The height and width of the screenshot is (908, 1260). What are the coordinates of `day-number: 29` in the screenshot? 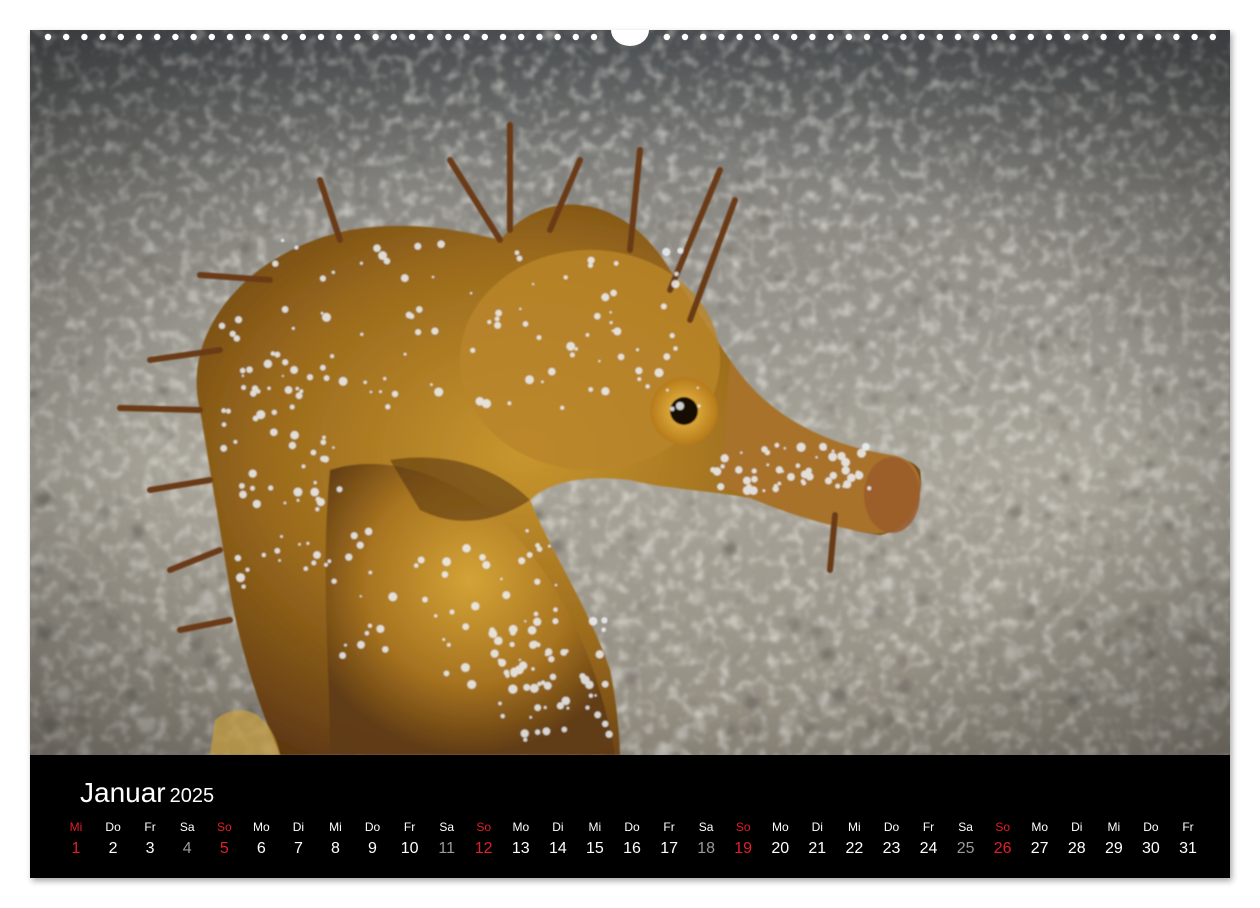 It's located at (1113, 848).